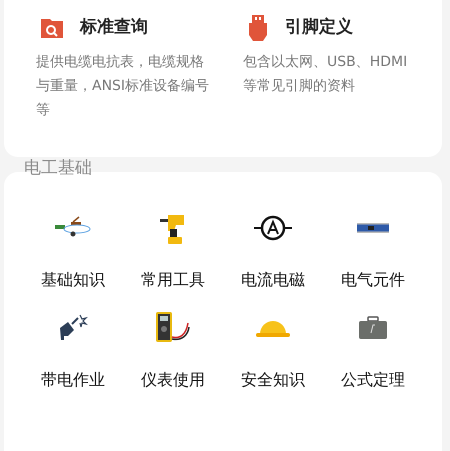 This screenshot has width=450, height=451. Describe the element at coordinates (173, 380) in the screenshot. I see `category-label: 仪表使用` at that location.